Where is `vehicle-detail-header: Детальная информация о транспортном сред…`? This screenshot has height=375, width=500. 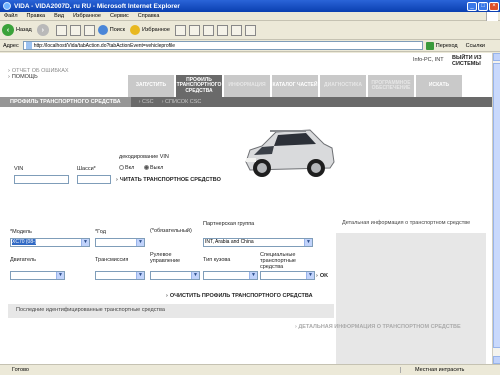
vehicle-detail-header: Детальная информация о транспортном сред… is located at coordinates (411, 226).